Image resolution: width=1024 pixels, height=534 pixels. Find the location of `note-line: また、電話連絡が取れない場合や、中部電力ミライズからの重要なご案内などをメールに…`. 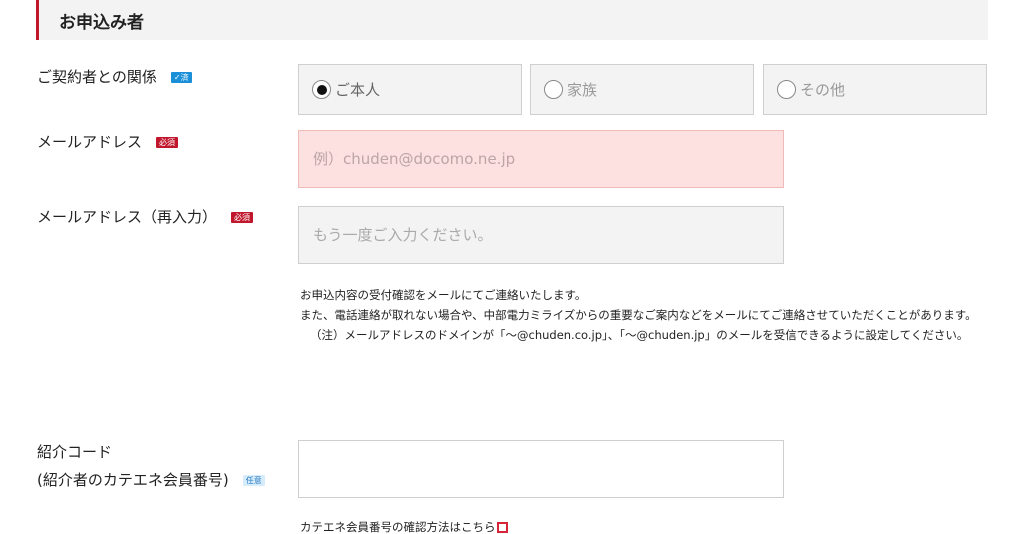

note-line: また、電話連絡が取れない場合や、中部電力ミライズからの重要なご案内などをメールに… is located at coordinates (638, 315).